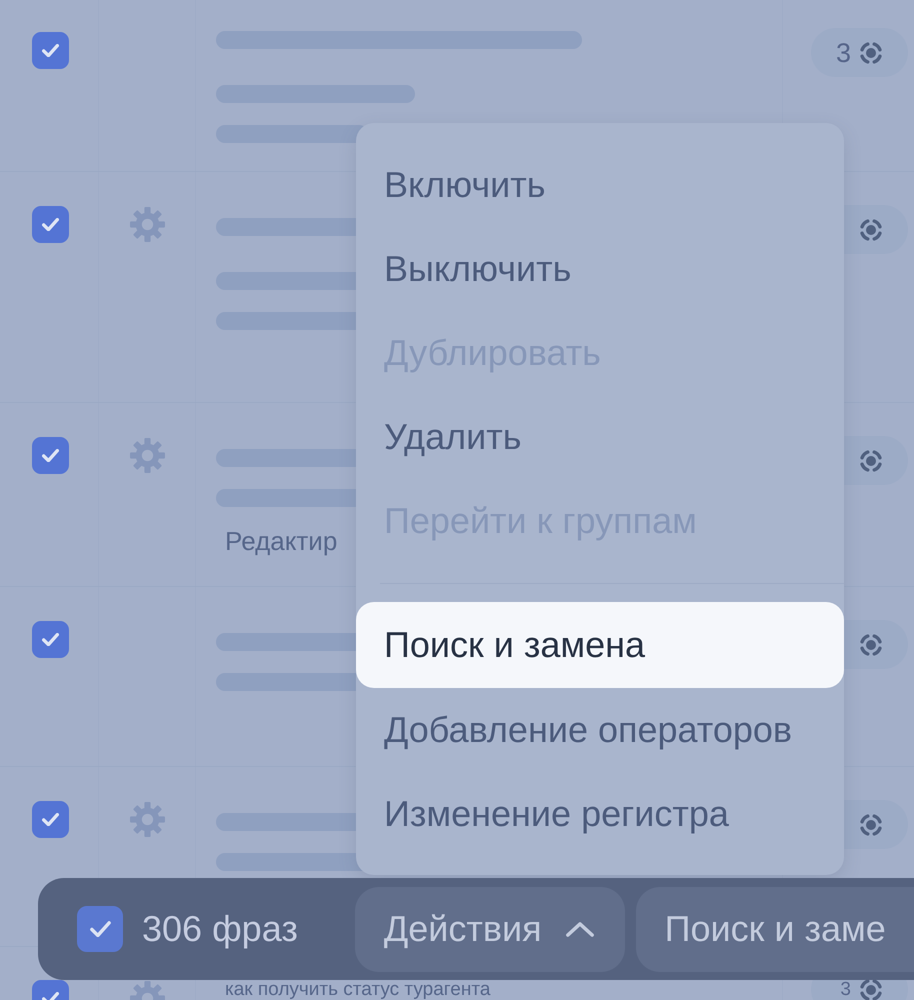 This screenshot has width=914, height=1000. What do you see at coordinates (220, 929) in the screenshot?
I see `selection-count: 306 фраз` at bounding box center [220, 929].